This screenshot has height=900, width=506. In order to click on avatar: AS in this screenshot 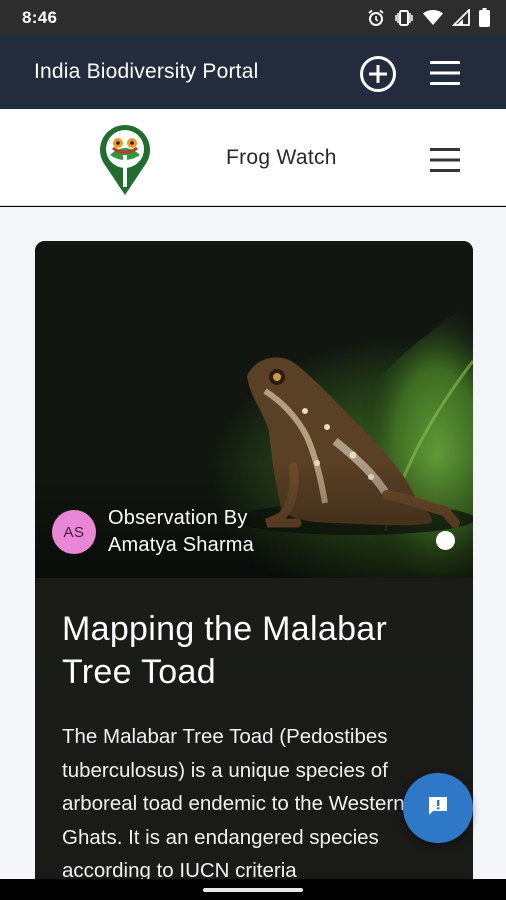, I will do `click(74, 532)`.